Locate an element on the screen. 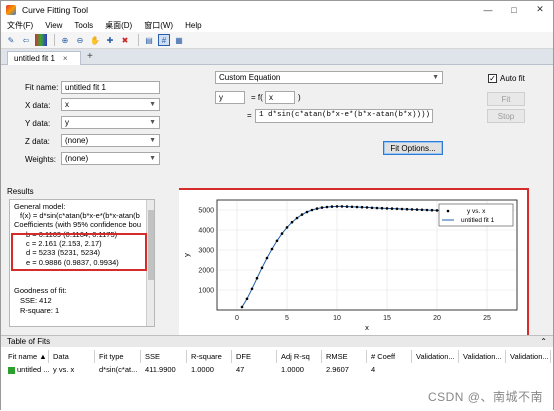  axes-limits-icon: ▦ is located at coordinates (179, 40).